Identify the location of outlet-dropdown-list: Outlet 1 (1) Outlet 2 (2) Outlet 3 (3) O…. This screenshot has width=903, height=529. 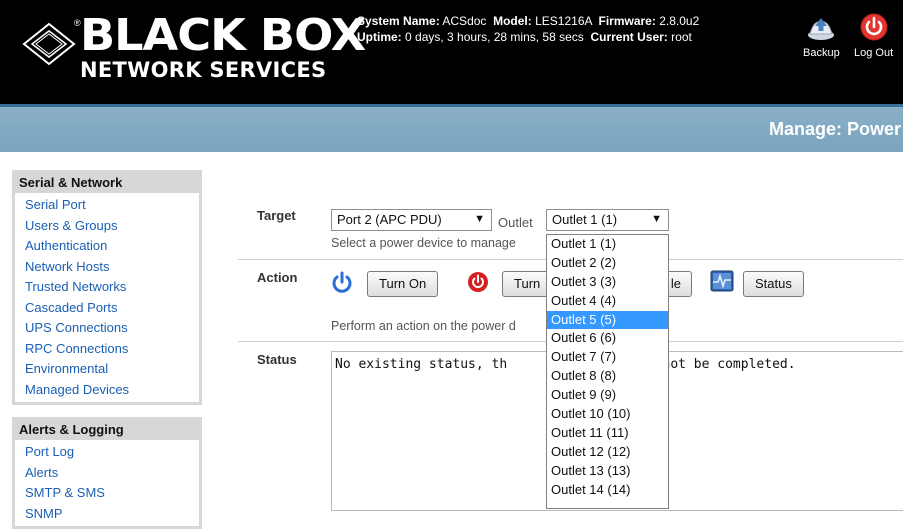
(607, 371).